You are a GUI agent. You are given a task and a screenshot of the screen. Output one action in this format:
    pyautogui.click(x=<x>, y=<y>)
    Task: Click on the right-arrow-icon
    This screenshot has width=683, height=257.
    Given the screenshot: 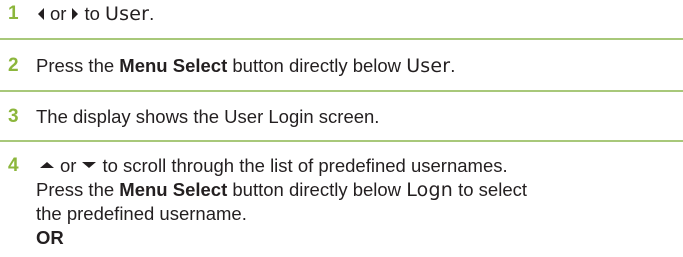 What is the action you would take?
    pyautogui.click(x=75, y=13)
    